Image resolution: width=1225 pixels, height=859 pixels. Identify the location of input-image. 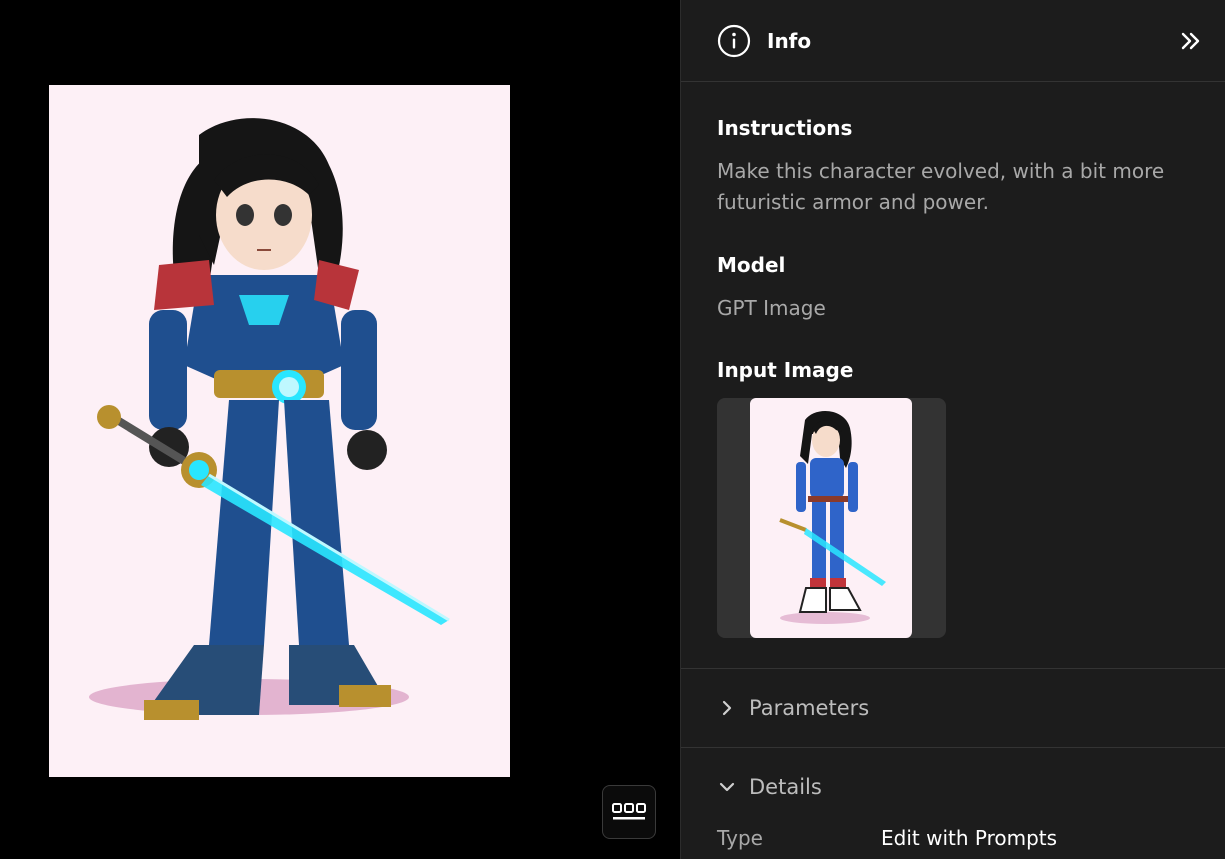
(831, 518).